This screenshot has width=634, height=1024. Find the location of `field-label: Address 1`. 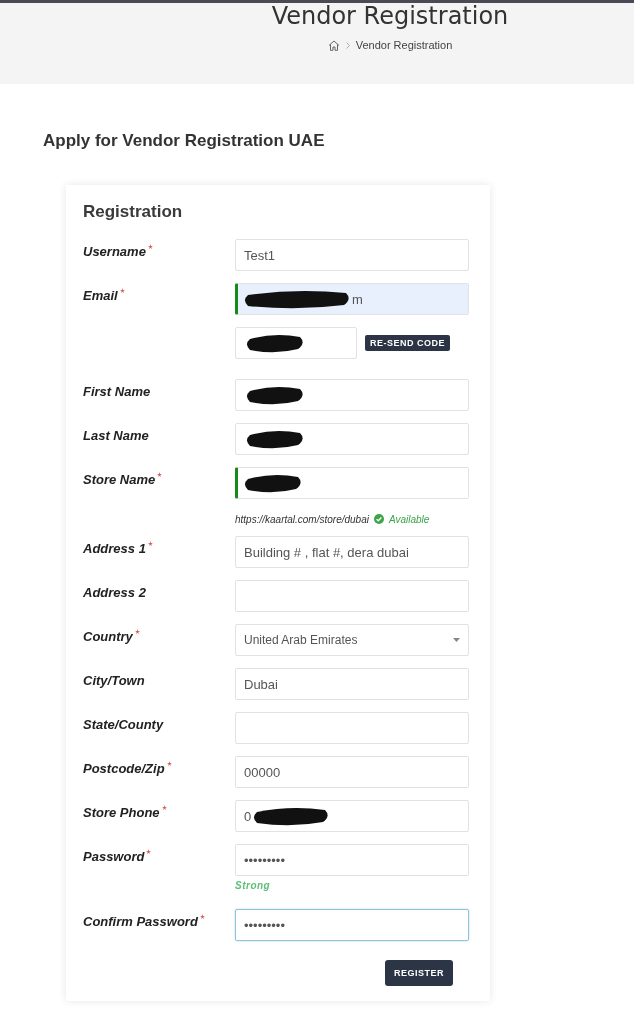

field-label: Address 1 is located at coordinates (114, 549).